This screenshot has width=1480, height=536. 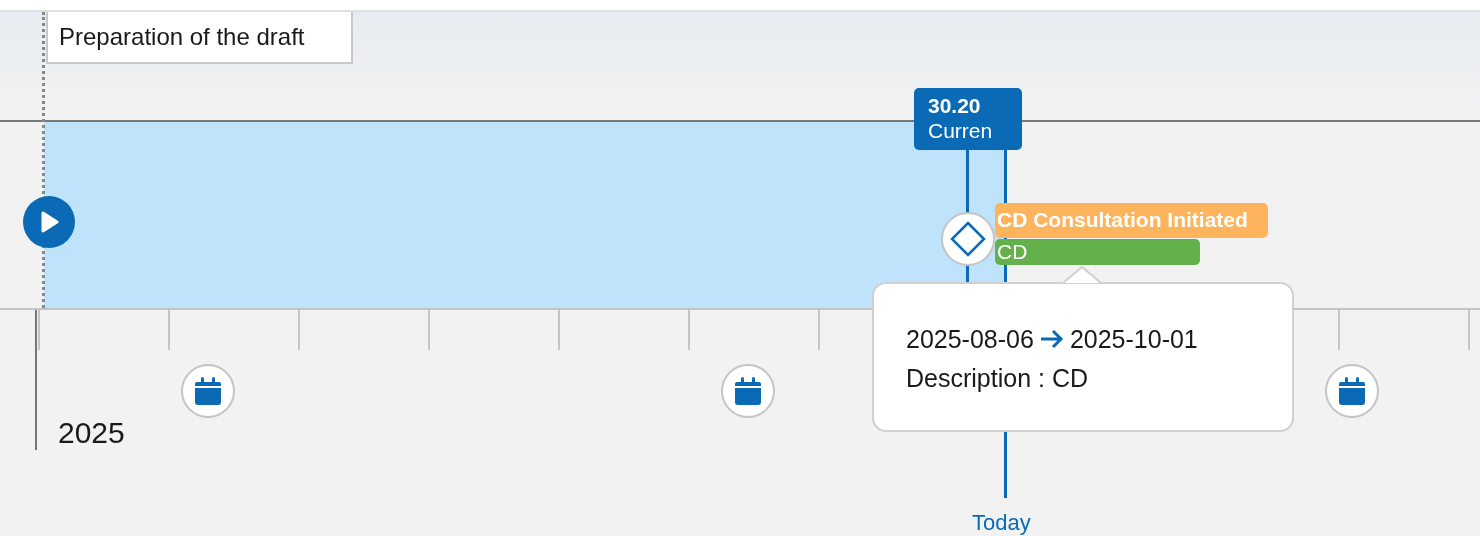 What do you see at coordinates (1131, 220) in the screenshot?
I see `event-bar: CD Consultation Initiated` at bounding box center [1131, 220].